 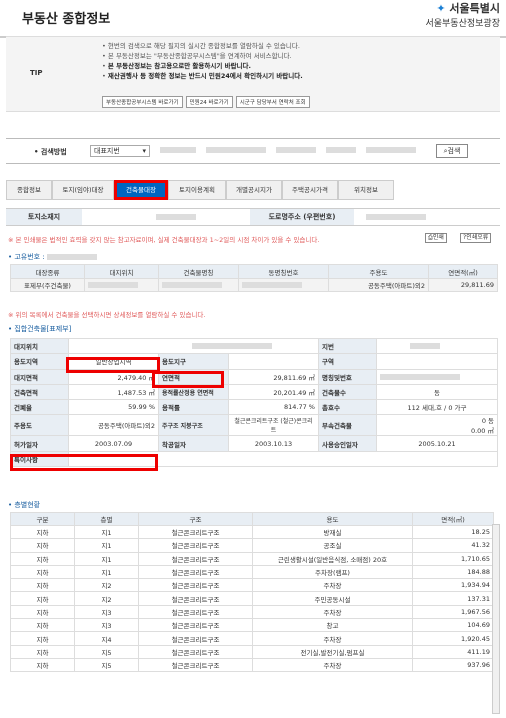 I want to click on col-header: 연면적(㎡), so click(x=463, y=271).